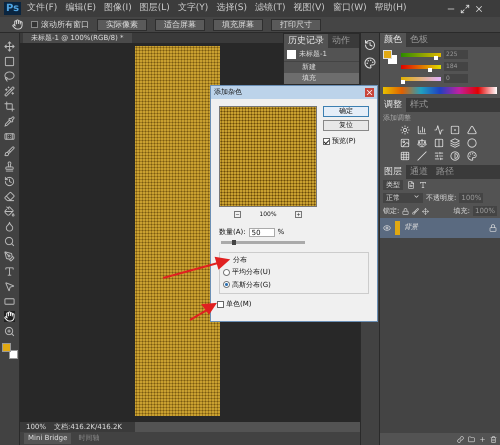 The image size is (500, 445). What do you see at coordinates (472, 129) in the screenshot?
I see `triangle-icon` at bounding box center [472, 129].